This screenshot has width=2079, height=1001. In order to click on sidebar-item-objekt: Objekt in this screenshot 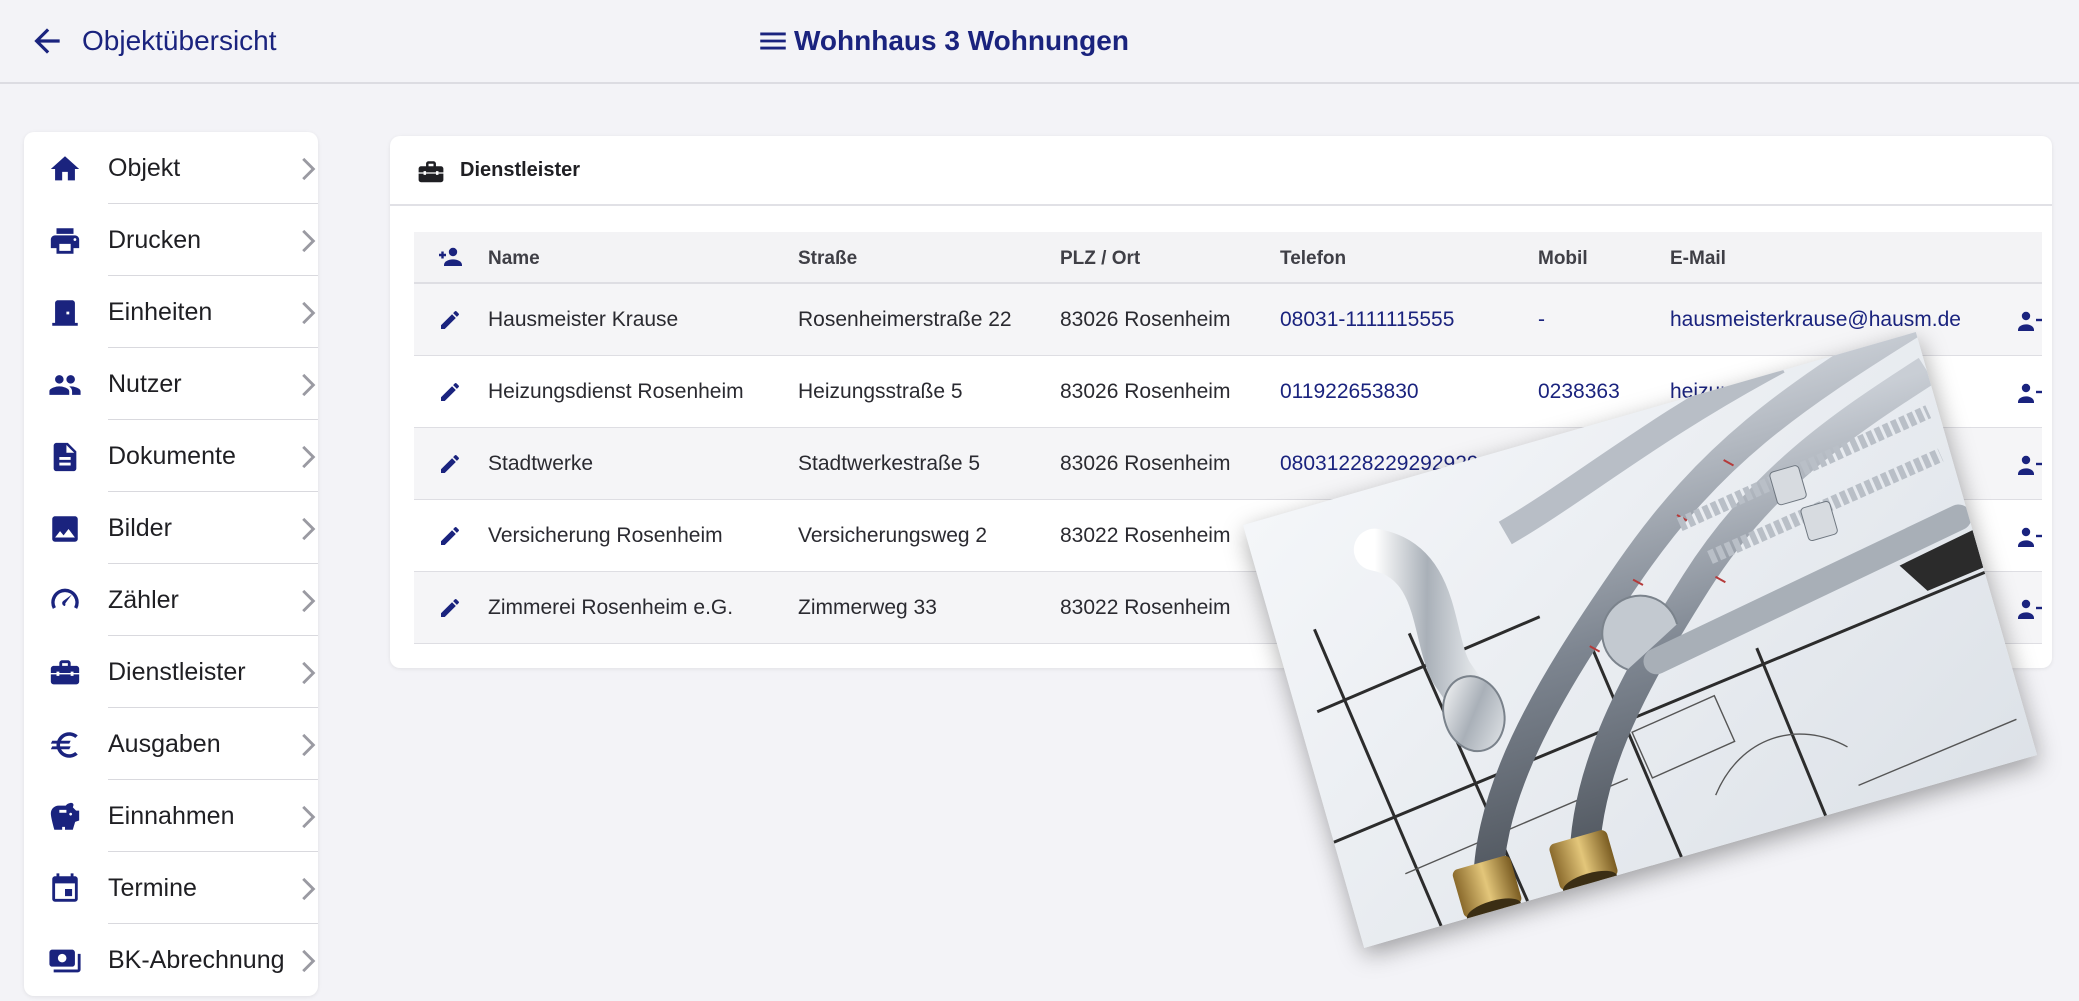, I will do `click(171, 168)`.